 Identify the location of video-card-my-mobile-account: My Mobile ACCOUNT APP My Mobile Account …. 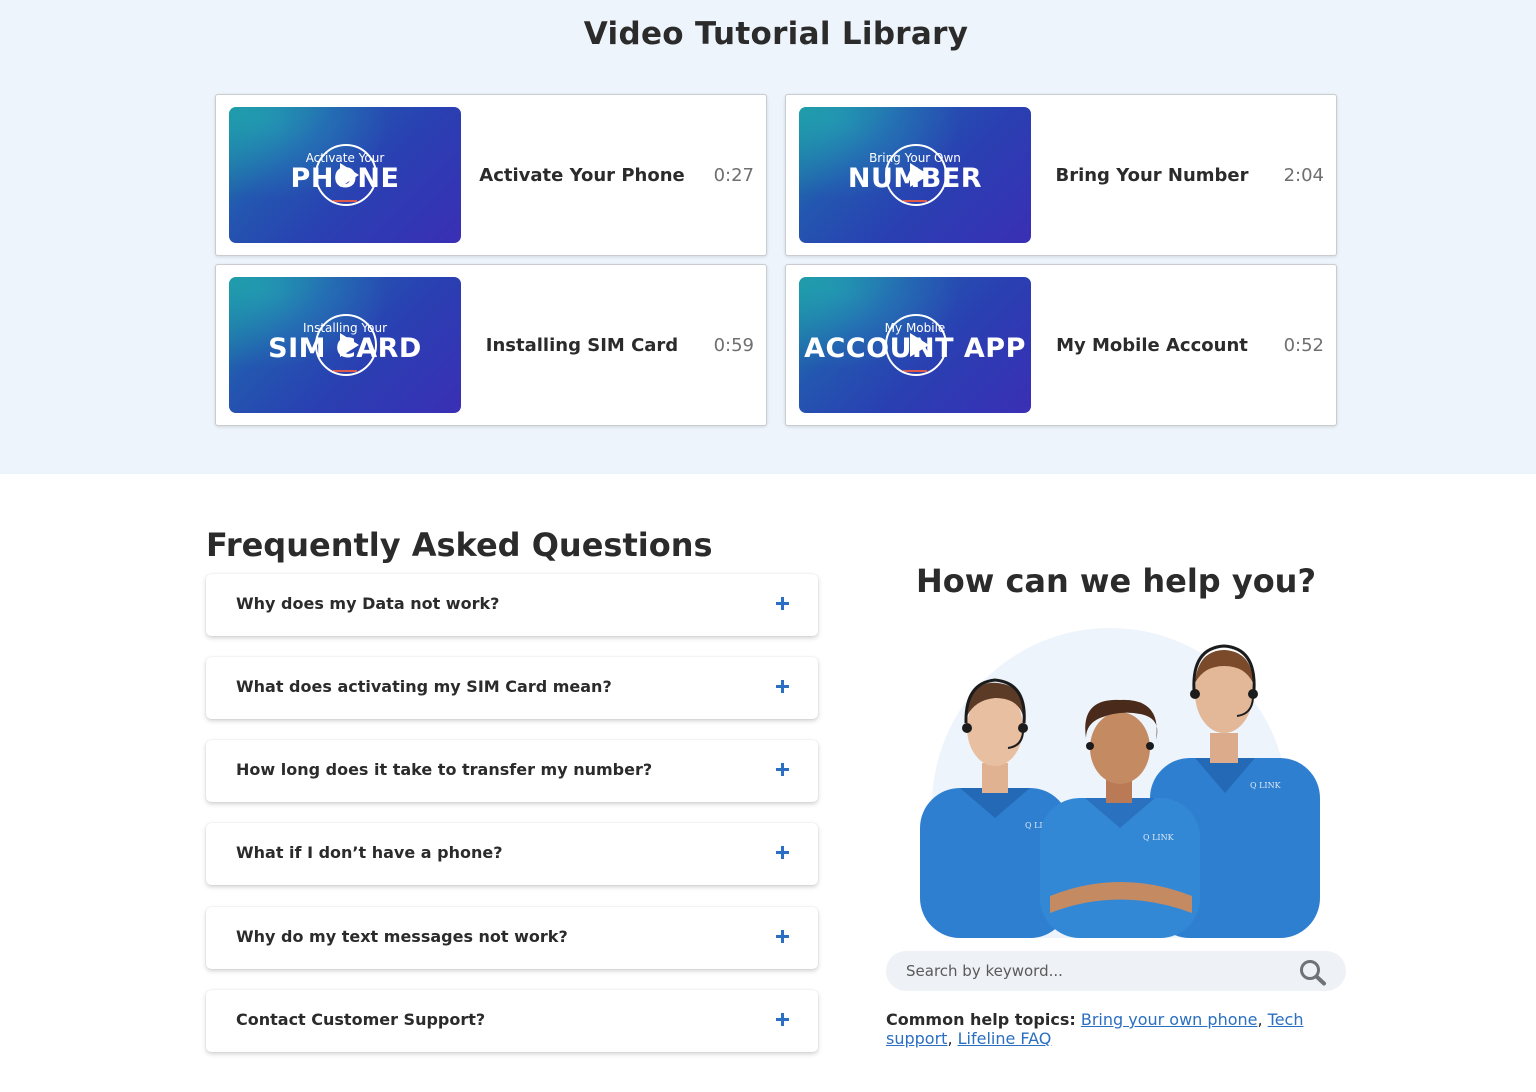
(1061, 345).